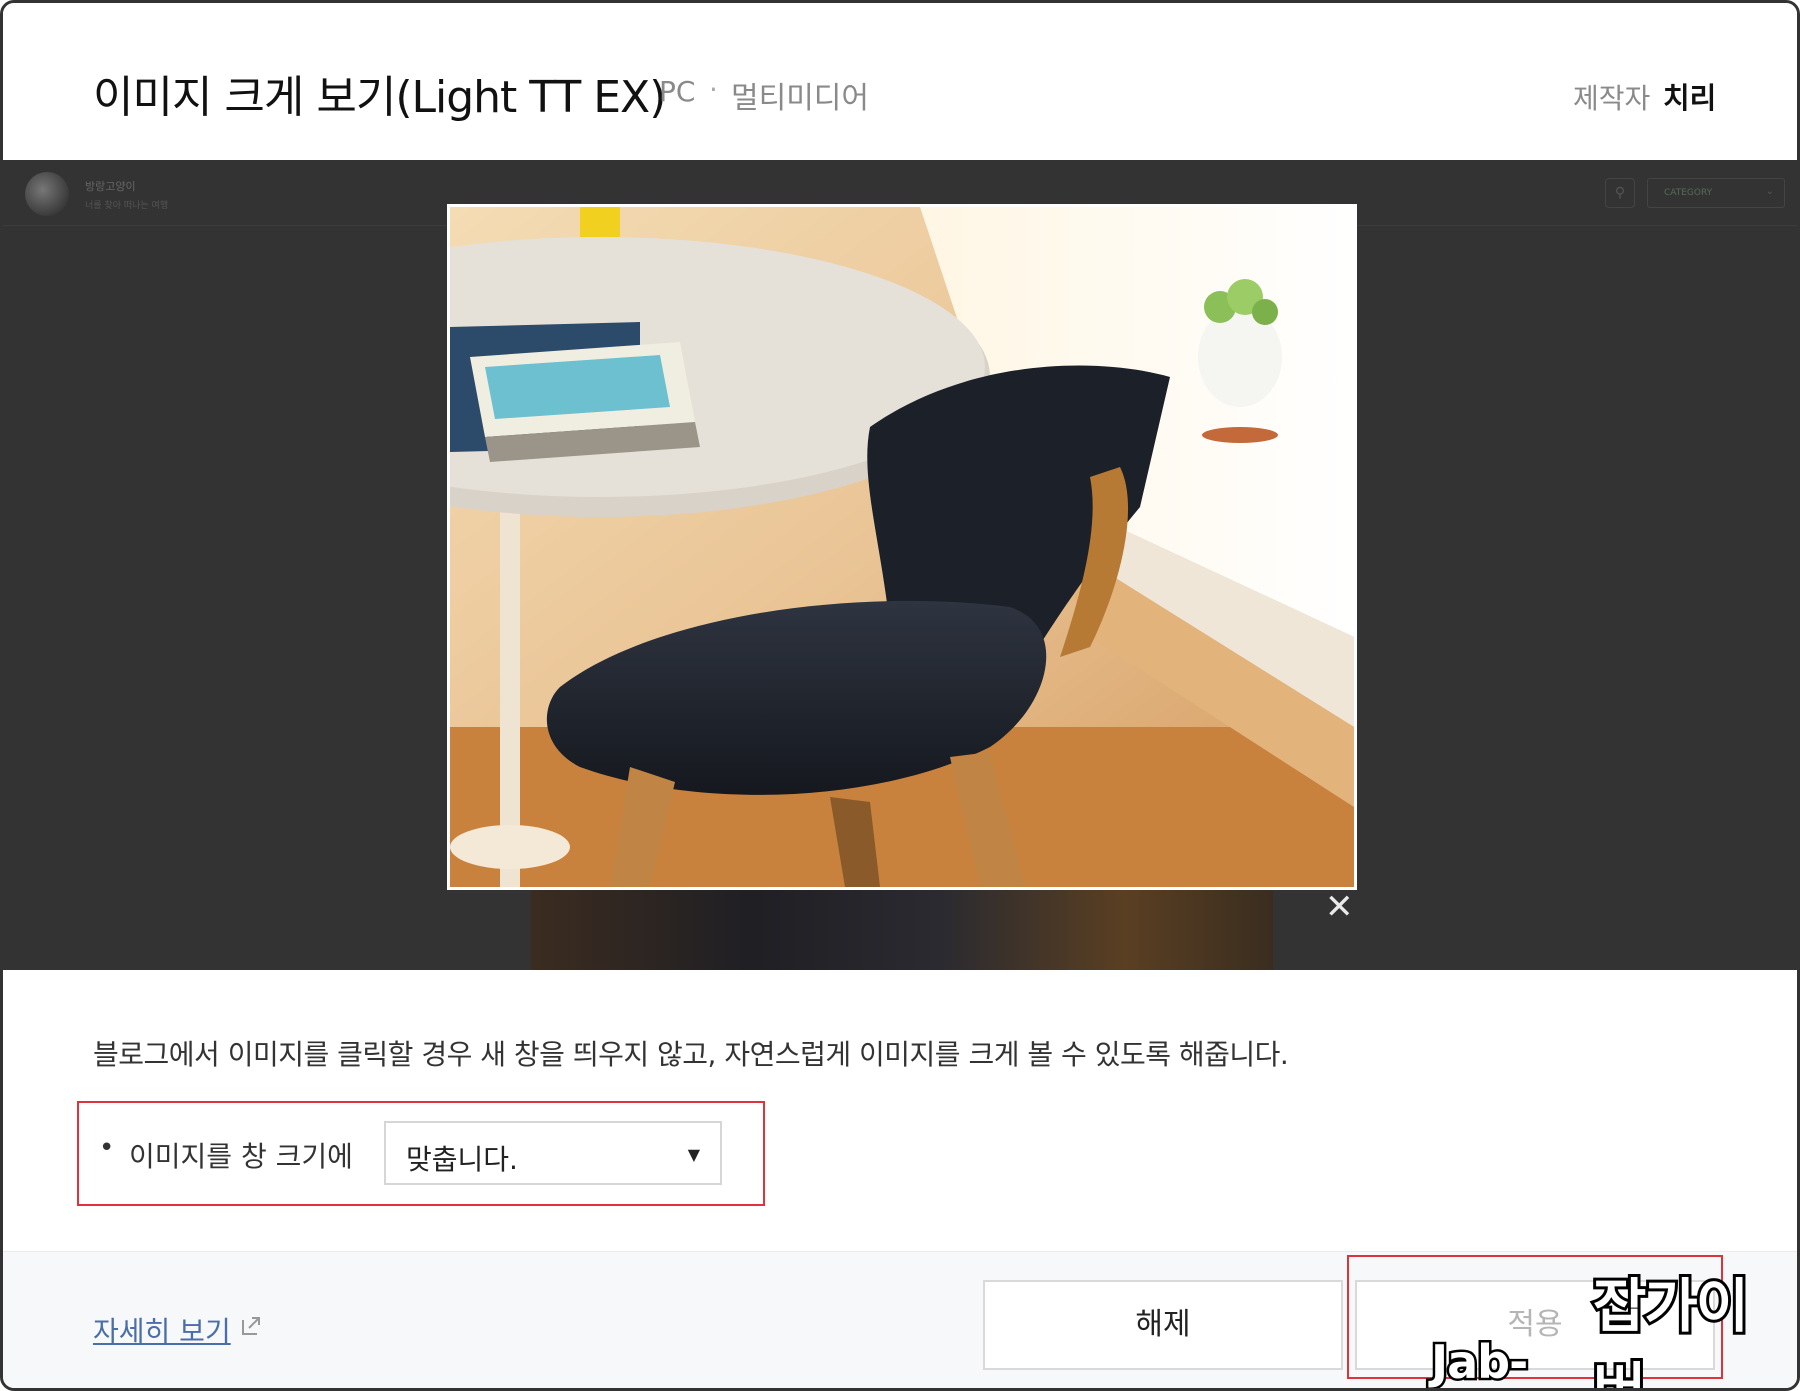 Image resolution: width=1800 pixels, height=1391 pixels. Describe the element at coordinates (800, 98) in the screenshot. I see `category-label: 멀티미디어` at that location.